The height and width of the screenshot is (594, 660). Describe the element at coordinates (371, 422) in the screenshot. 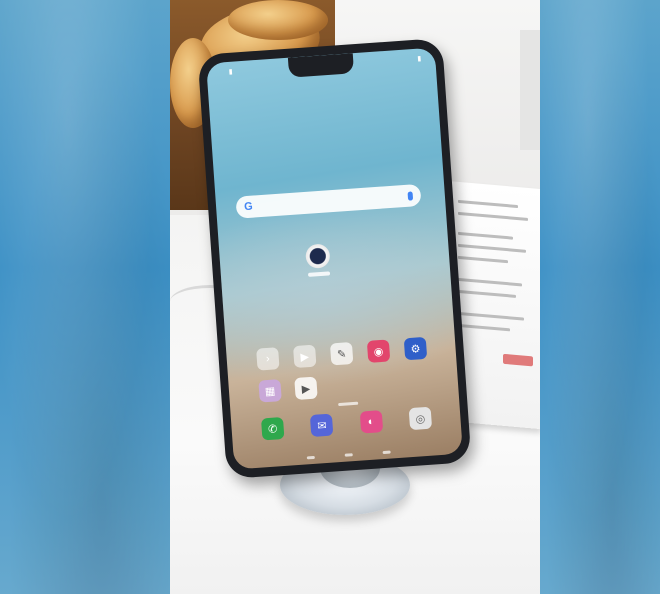

I see `browser-icon: ◐` at that location.